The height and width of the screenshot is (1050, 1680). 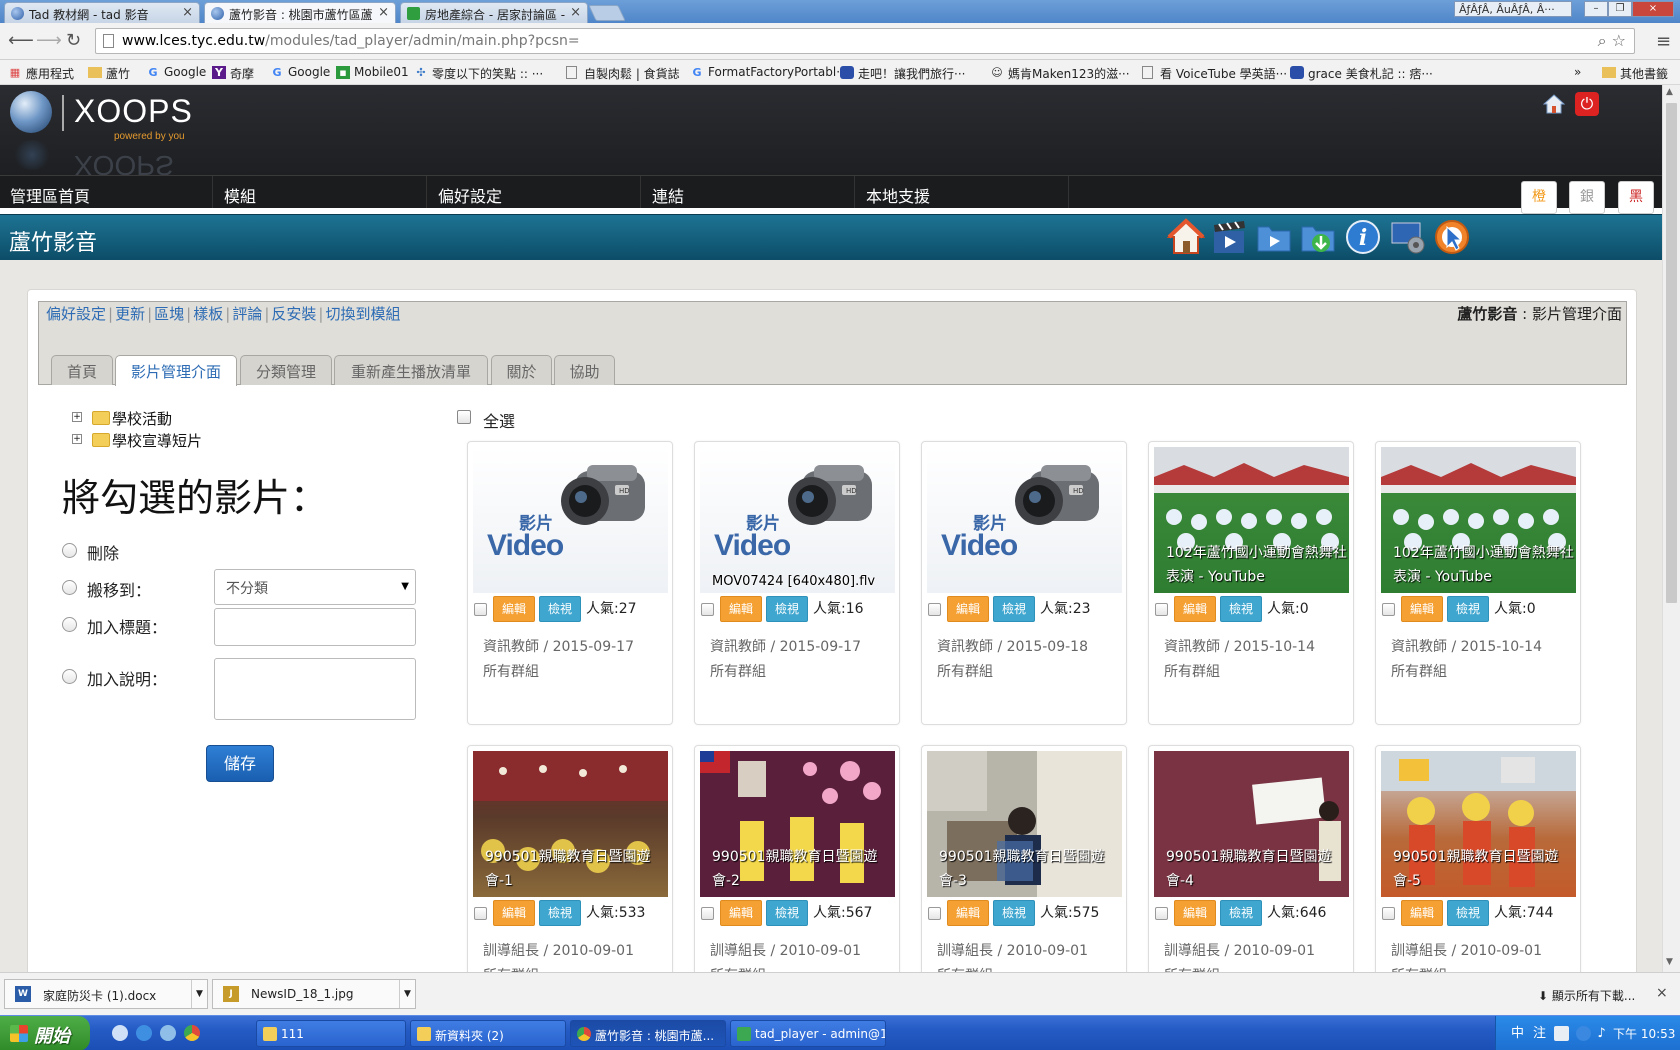 I want to click on video-thumbnail: 990501親職教育日暨園遊會-4, so click(x=1251, y=824).